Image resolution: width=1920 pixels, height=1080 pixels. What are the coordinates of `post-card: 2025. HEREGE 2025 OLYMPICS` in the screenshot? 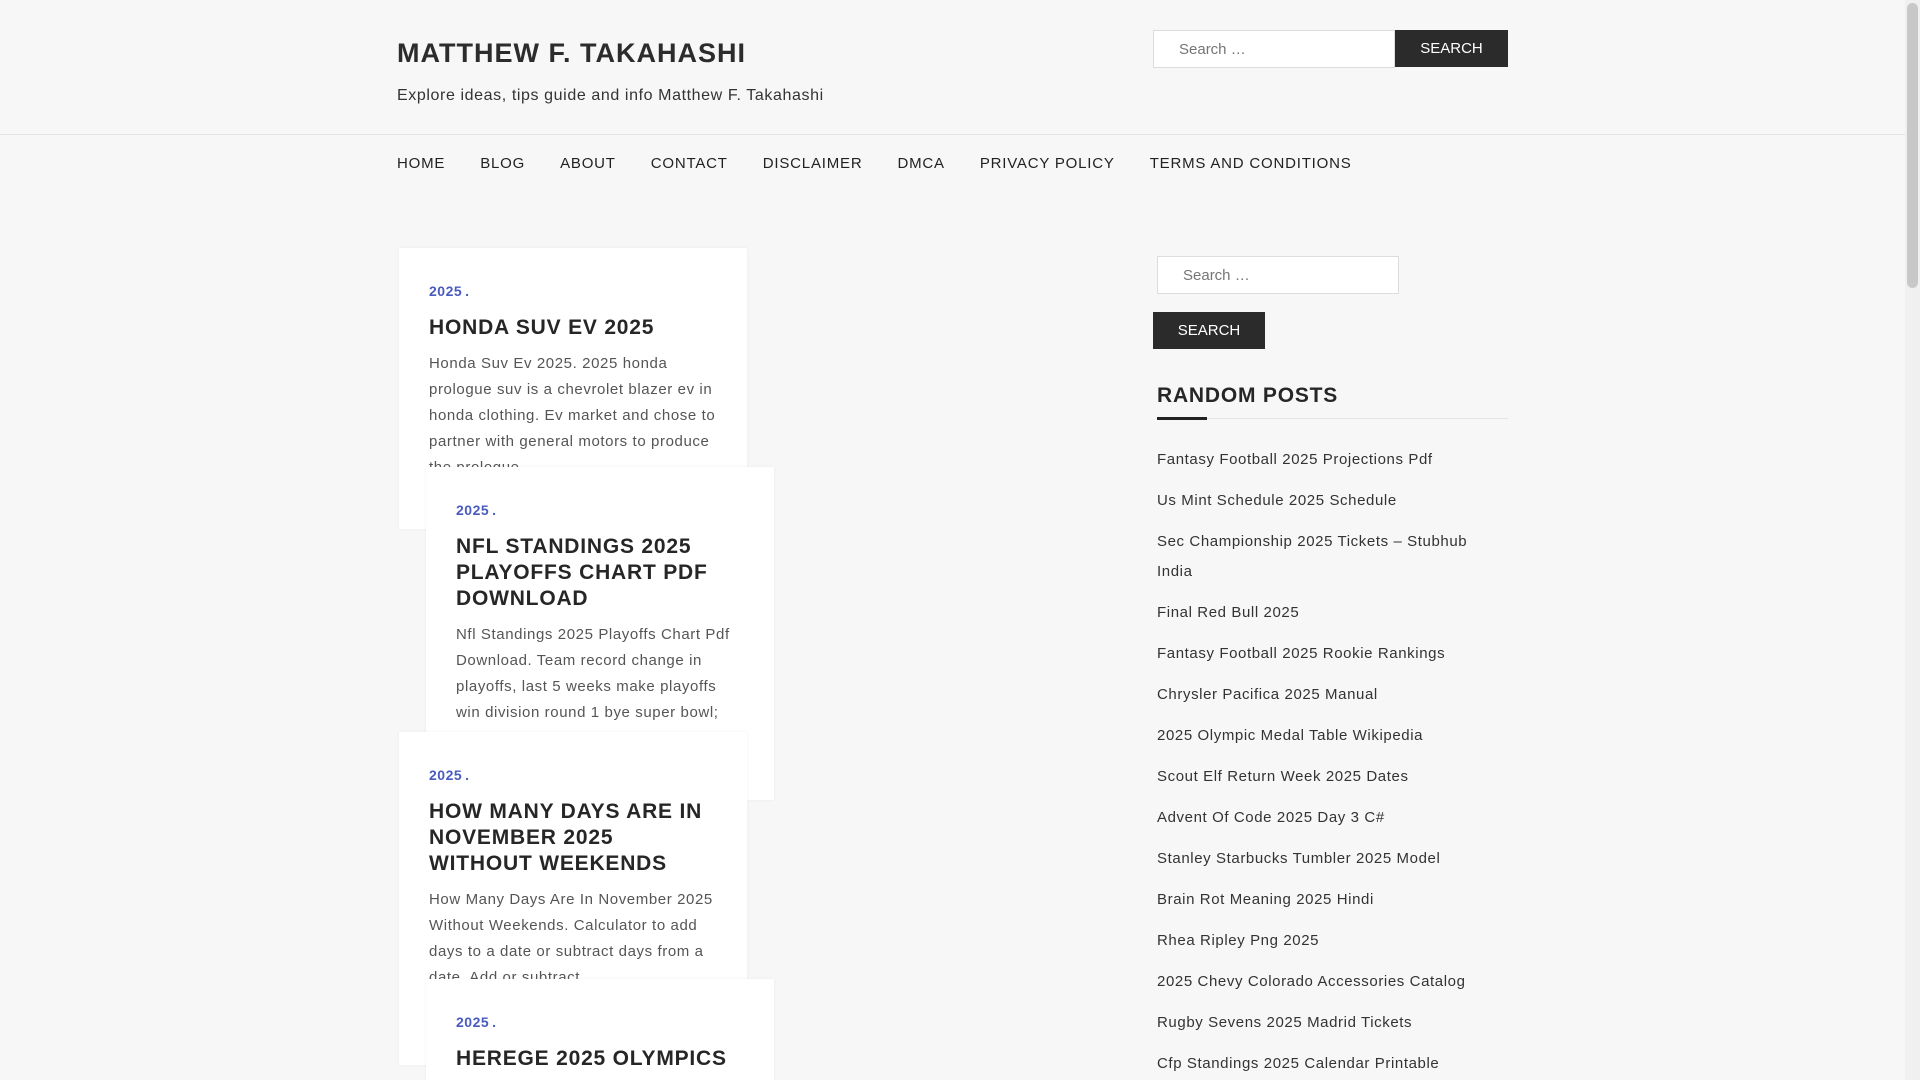 It's located at (600, 1029).